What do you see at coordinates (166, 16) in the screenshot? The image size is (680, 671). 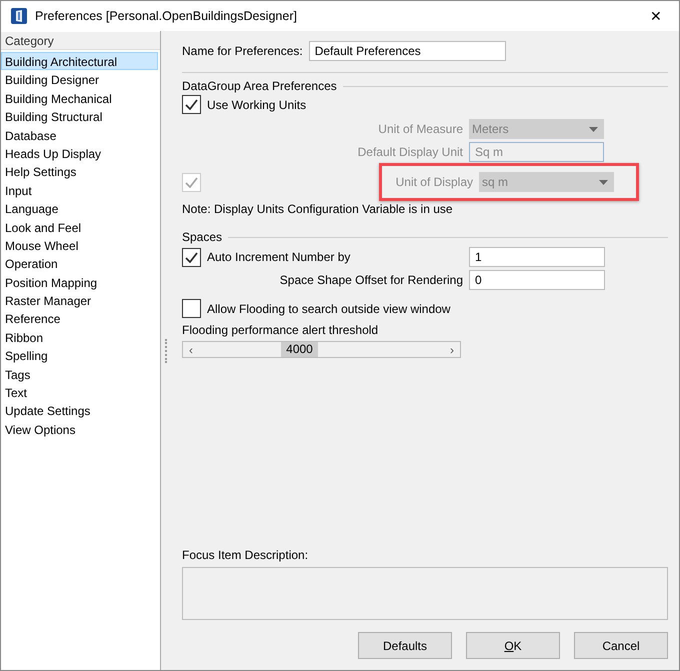 I see `window-title: Preferences [Personal.OpenBuildingsDesigner]` at bounding box center [166, 16].